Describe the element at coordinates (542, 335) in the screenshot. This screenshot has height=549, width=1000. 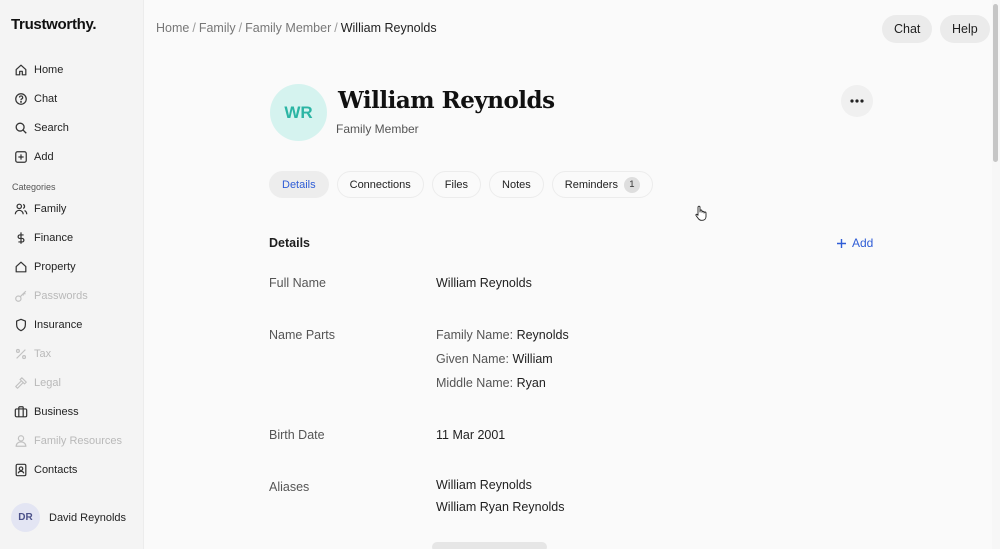
I see `family-name-value: Reynolds` at that location.